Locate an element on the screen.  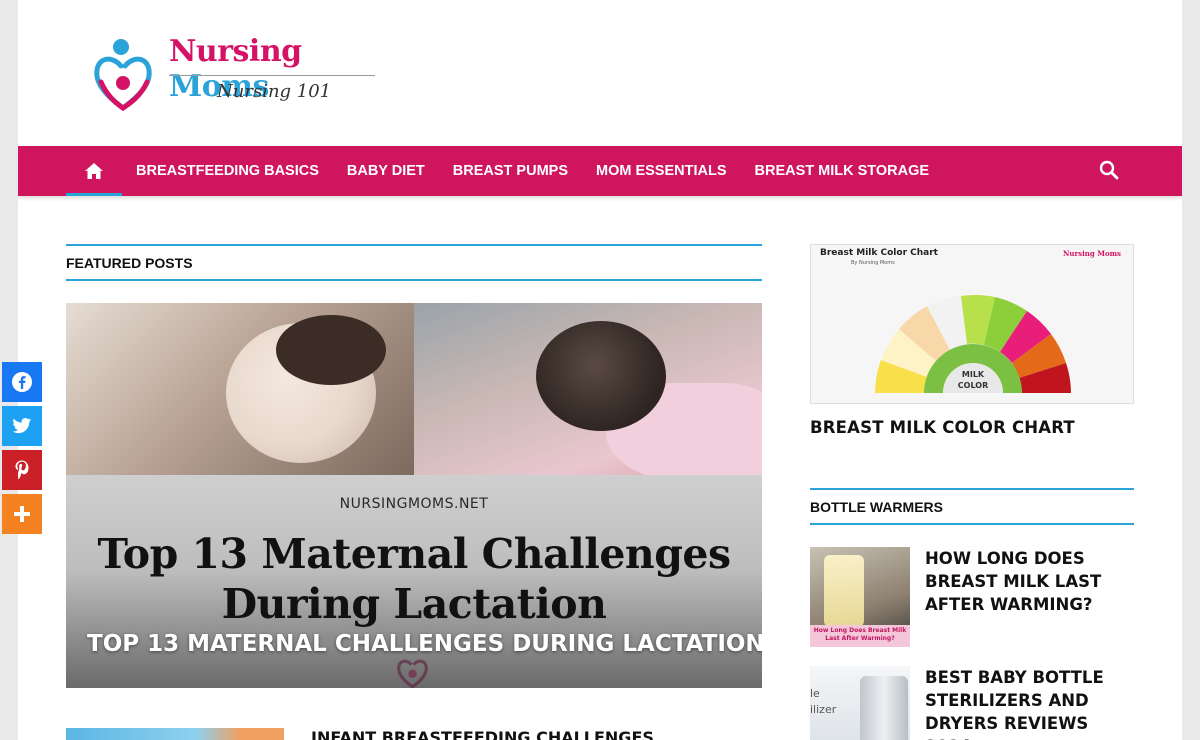
pinterest-share-button is located at coordinates (22, 470).